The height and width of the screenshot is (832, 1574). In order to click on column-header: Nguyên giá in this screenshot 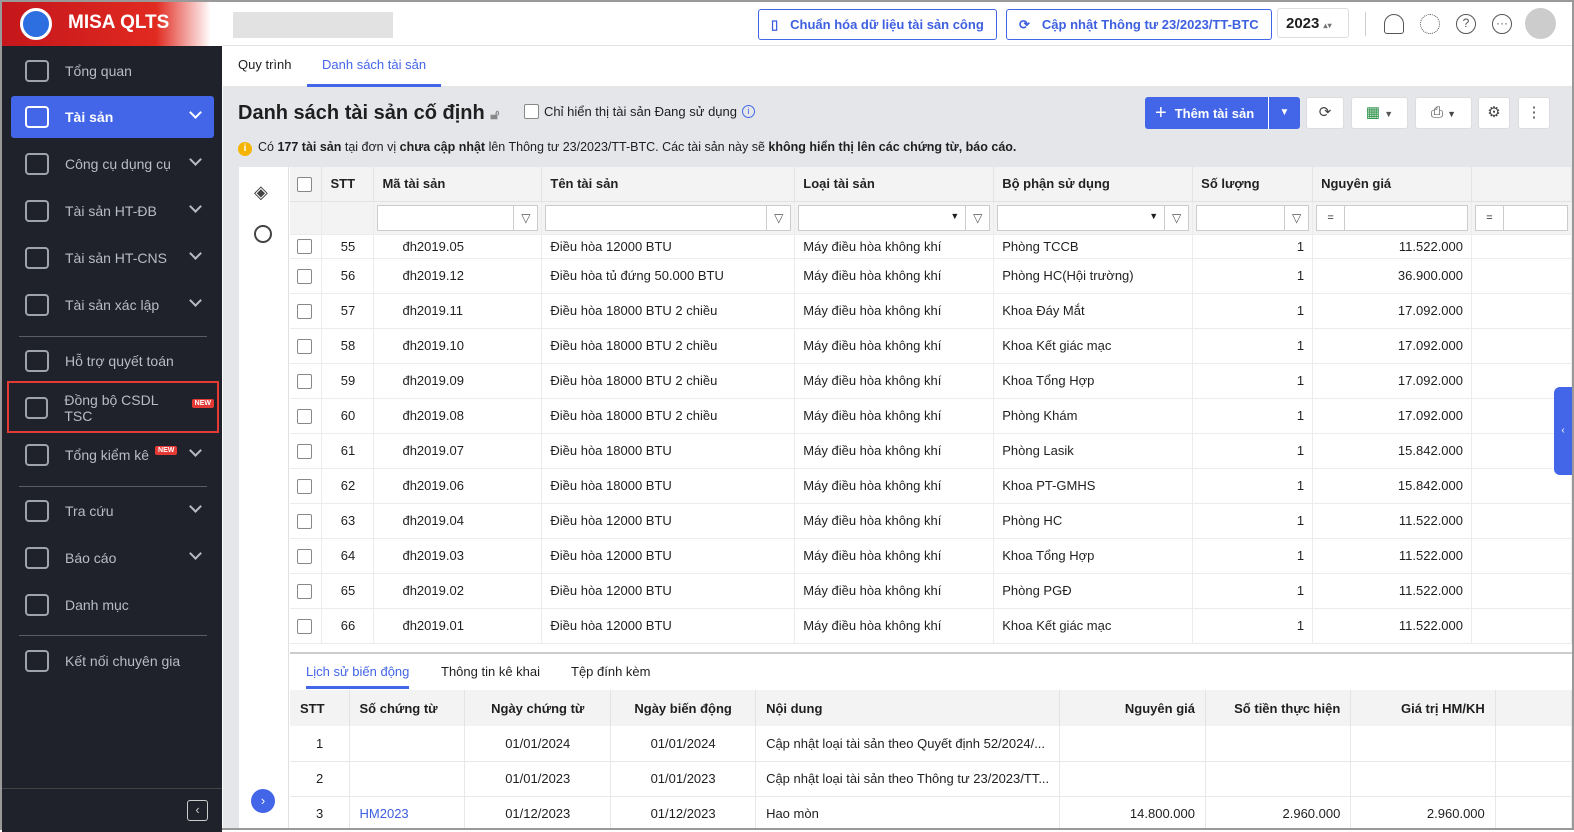, I will do `click(1392, 184)`.